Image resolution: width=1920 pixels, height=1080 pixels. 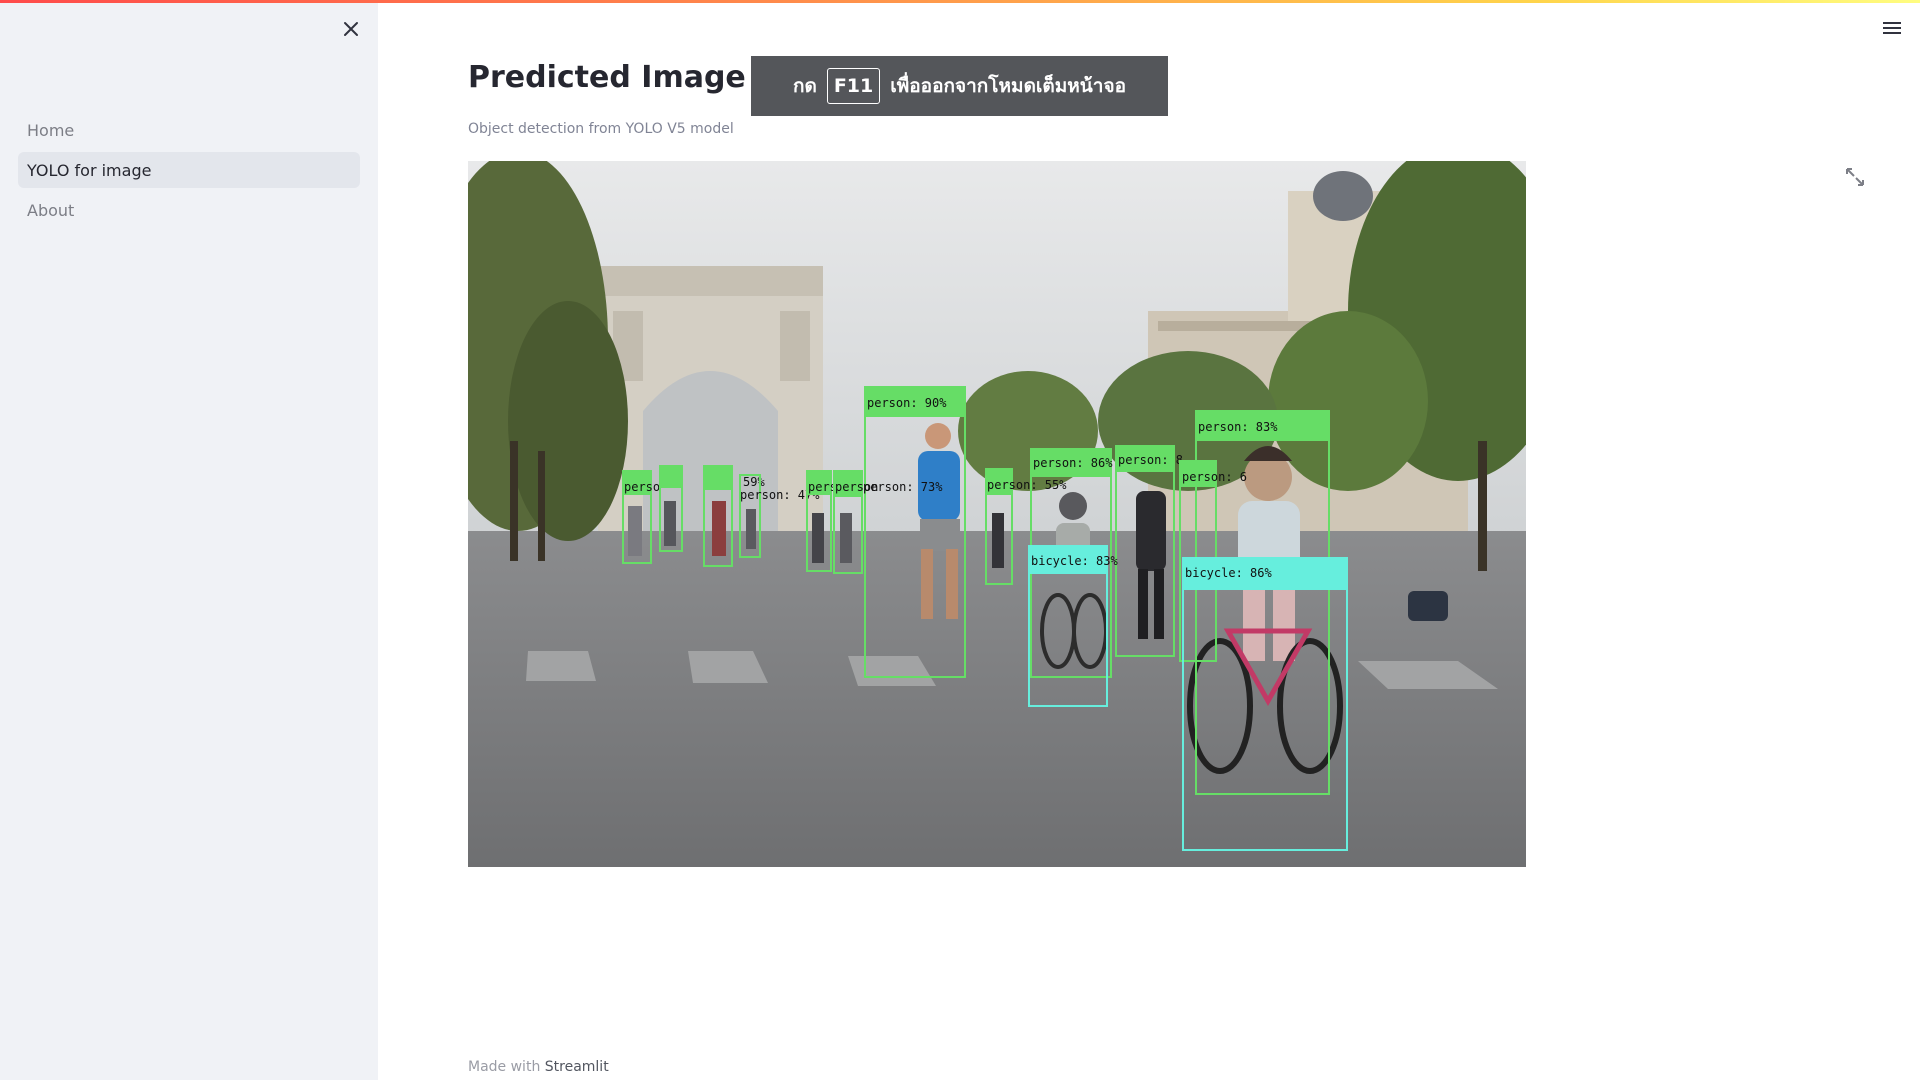 I want to click on detection-label: person: 83%, so click(x=1238, y=427).